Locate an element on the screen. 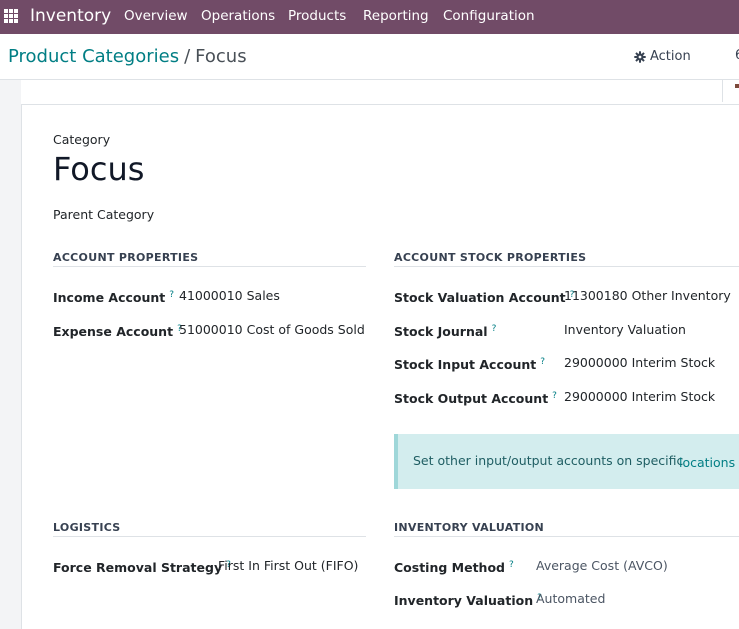 The height and width of the screenshot is (629, 739). stock-output-account-value: 29000000 Interim Stock is located at coordinates (639, 397).